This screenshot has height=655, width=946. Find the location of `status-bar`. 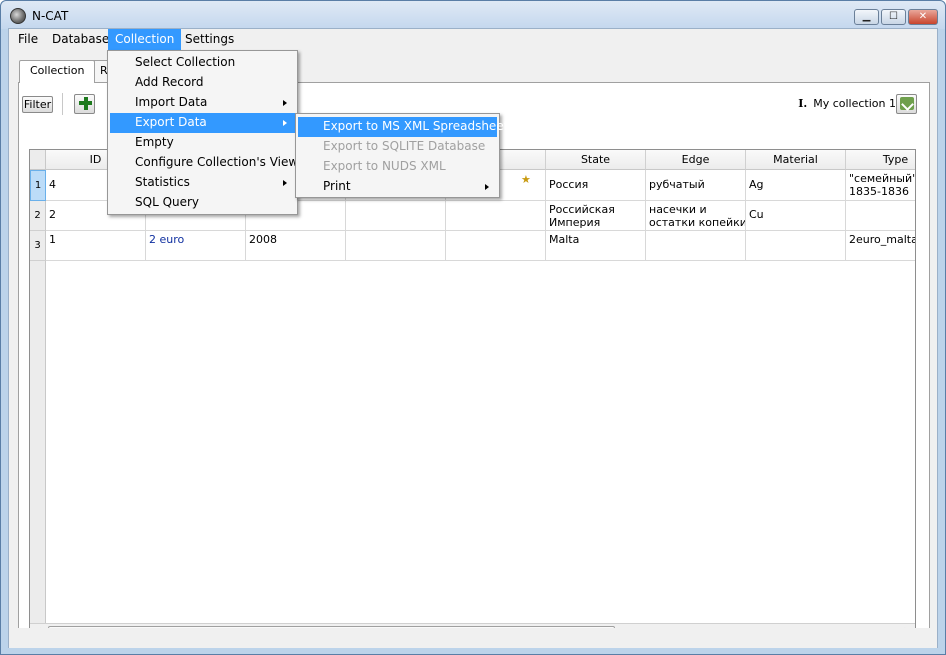

status-bar is located at coordinates (473, 638).